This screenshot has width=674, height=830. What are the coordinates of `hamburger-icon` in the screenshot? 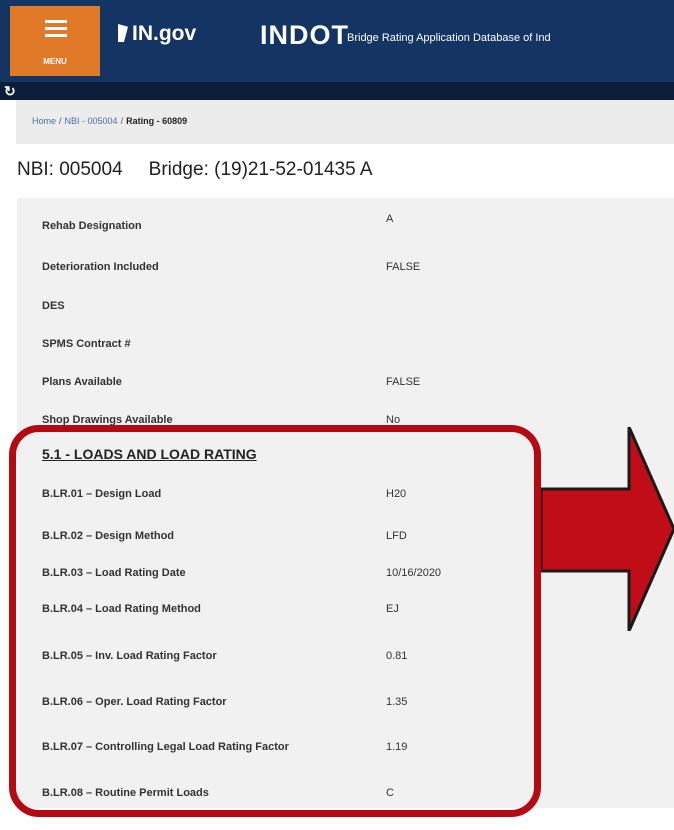 It's located at (56, 30).